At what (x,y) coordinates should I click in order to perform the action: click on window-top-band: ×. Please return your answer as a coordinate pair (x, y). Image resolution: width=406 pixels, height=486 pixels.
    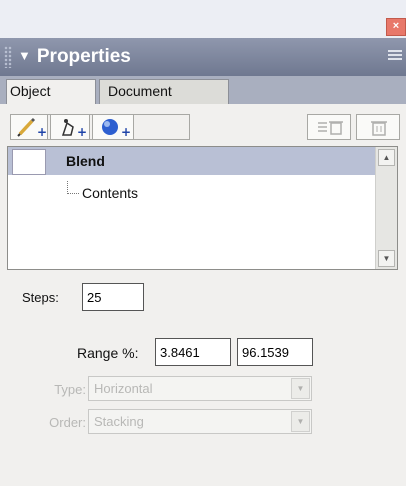
    Looking at the image, I should click on (203, 19).